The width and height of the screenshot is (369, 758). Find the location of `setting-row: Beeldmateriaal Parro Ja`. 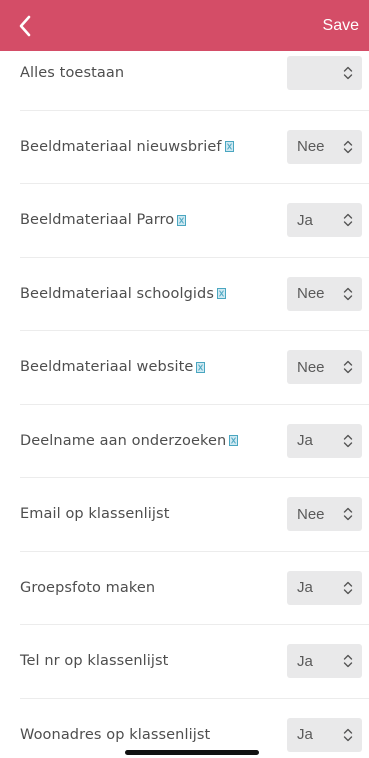

setting-row: Beeldmateriaal Parro Ja is located at coordinates (184, 220).